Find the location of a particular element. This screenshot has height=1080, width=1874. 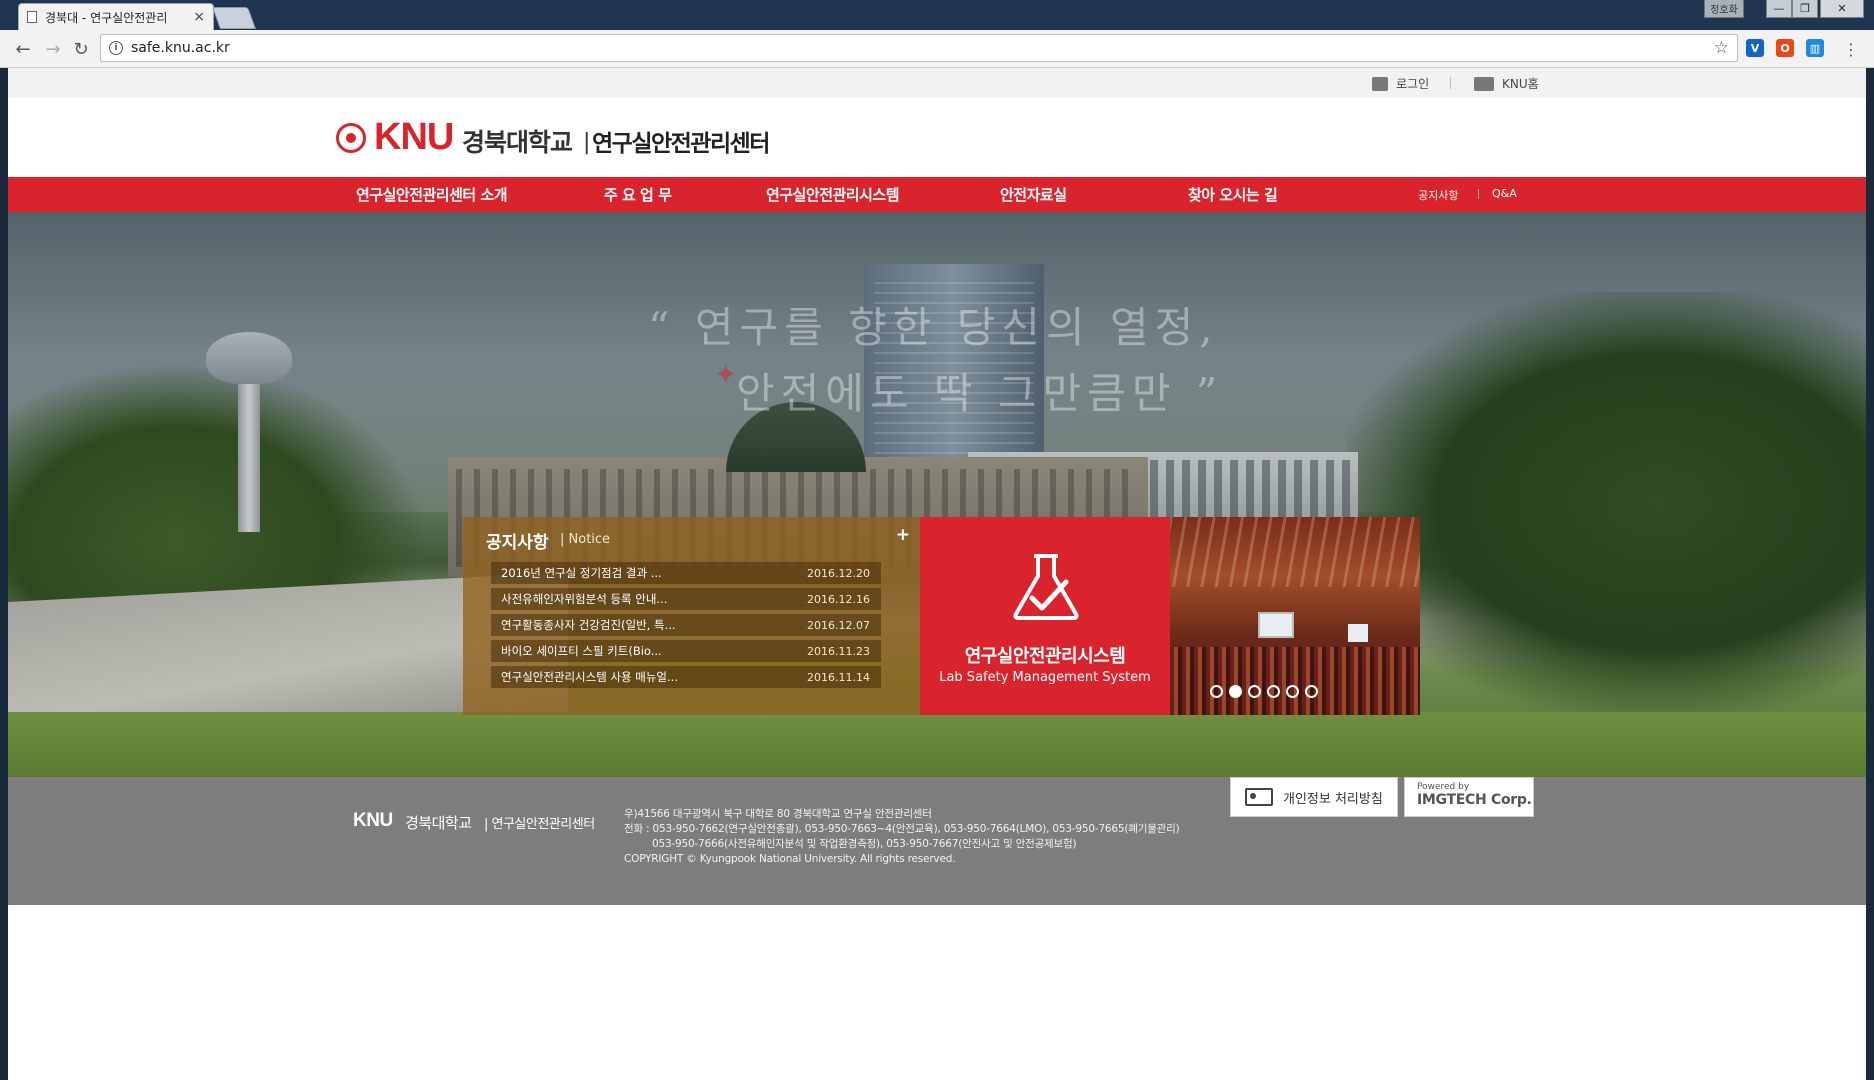

bookmark-star-icon: ☆ is located at coordinates (1721, 48).